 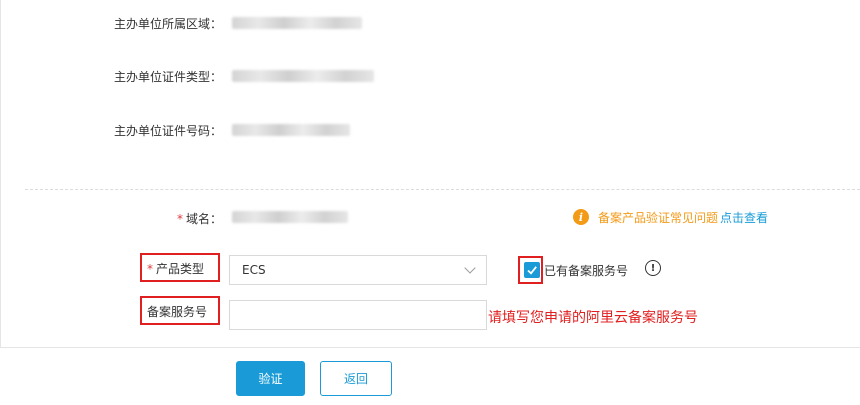 I want to click on region-value-redacted, so click(x=297, y=23).